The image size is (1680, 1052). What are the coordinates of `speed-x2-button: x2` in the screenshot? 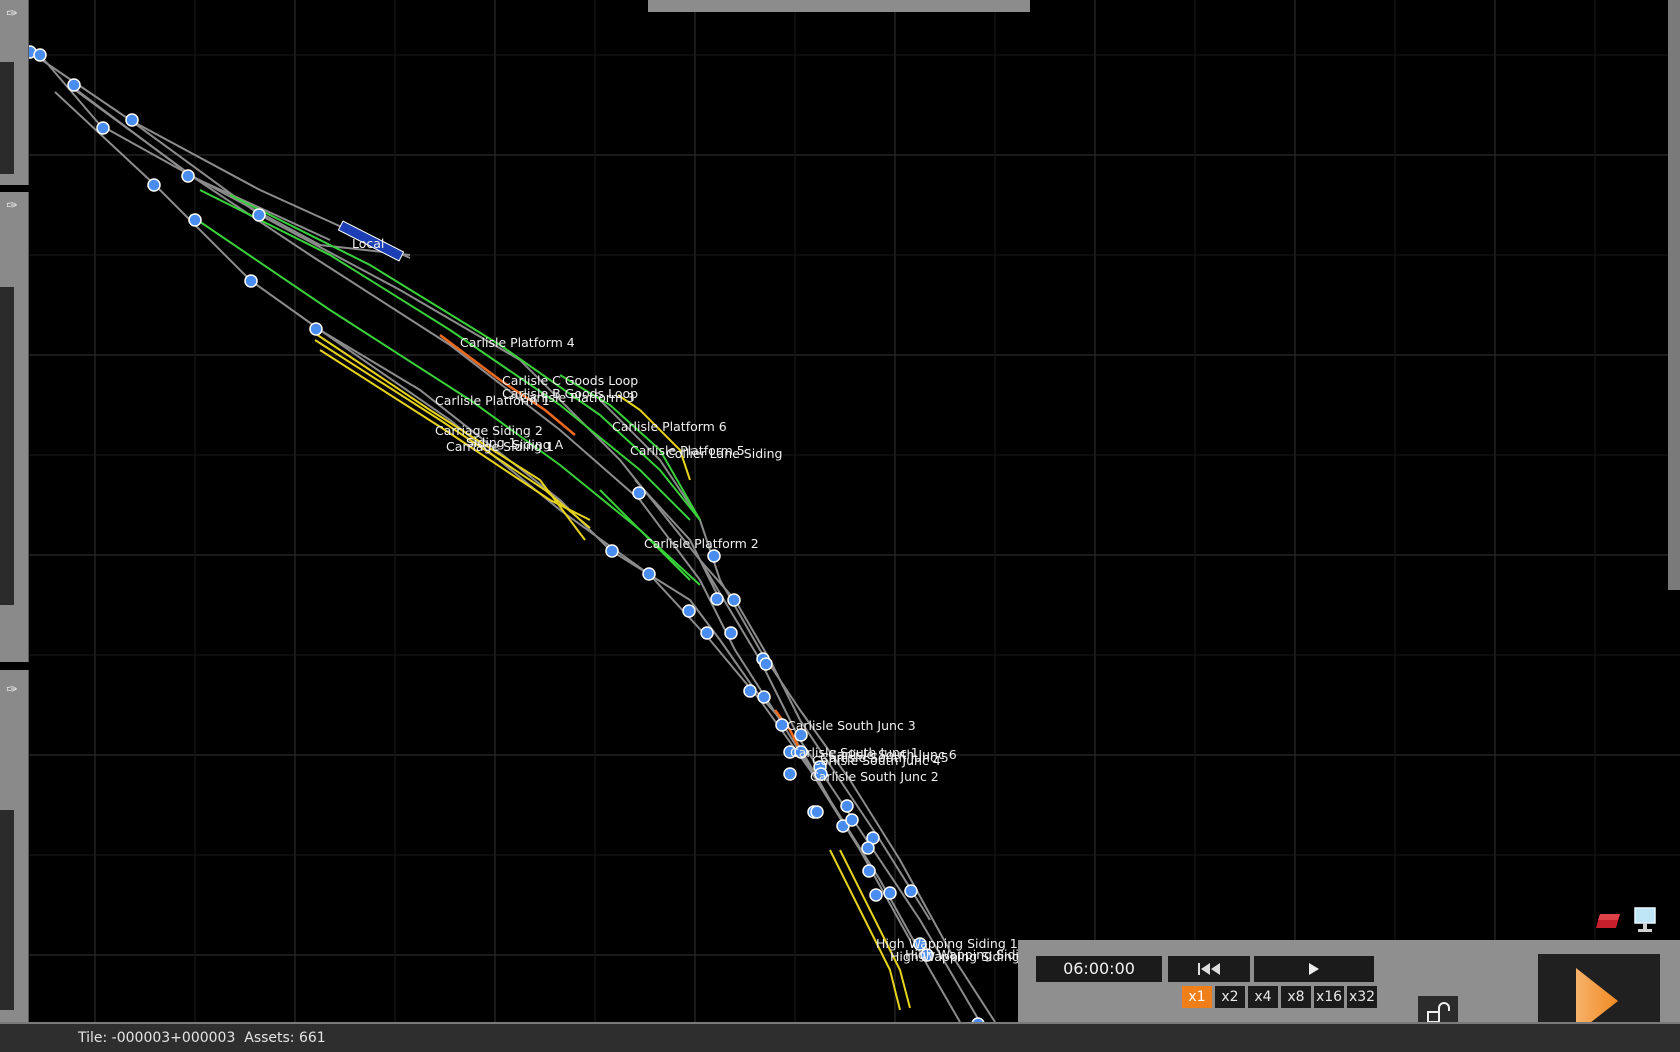 It's located at (1230, 997).